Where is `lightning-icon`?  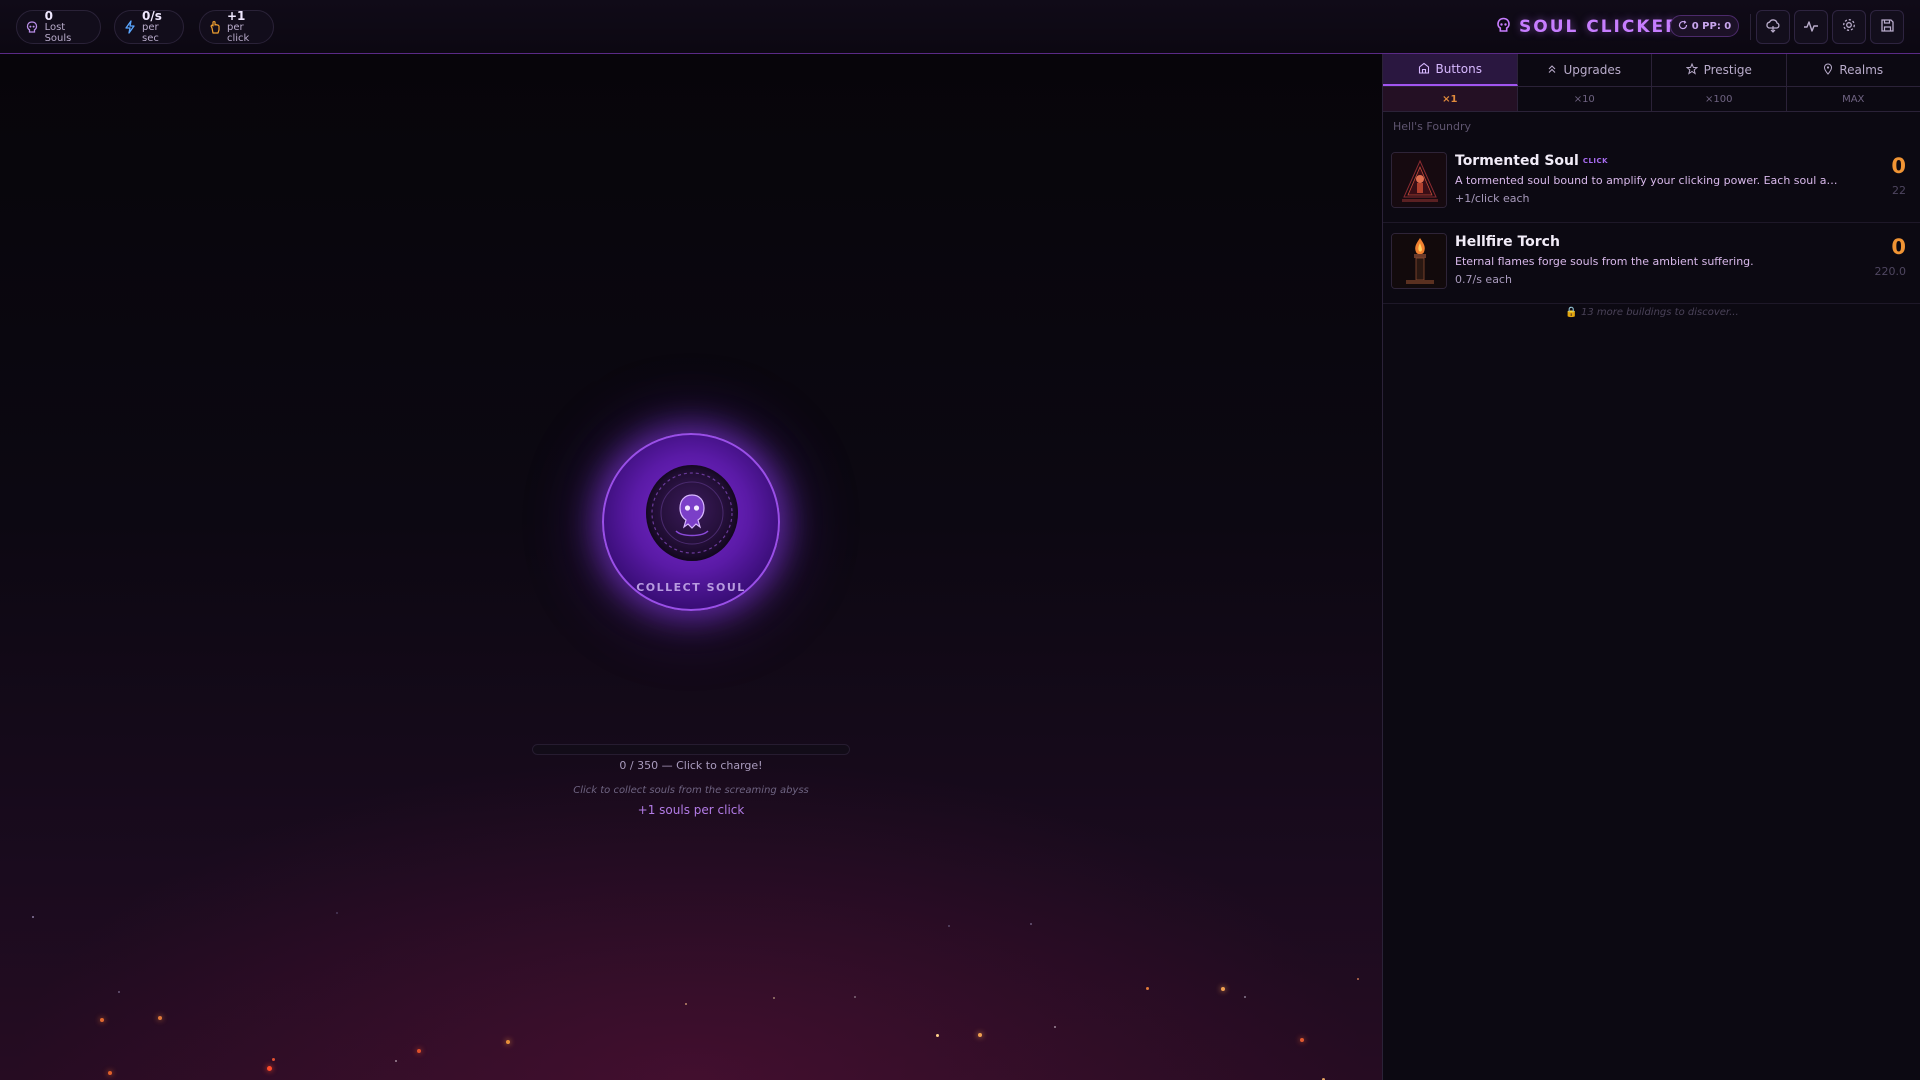
lightning-icon is located at coordinates (130, 27).